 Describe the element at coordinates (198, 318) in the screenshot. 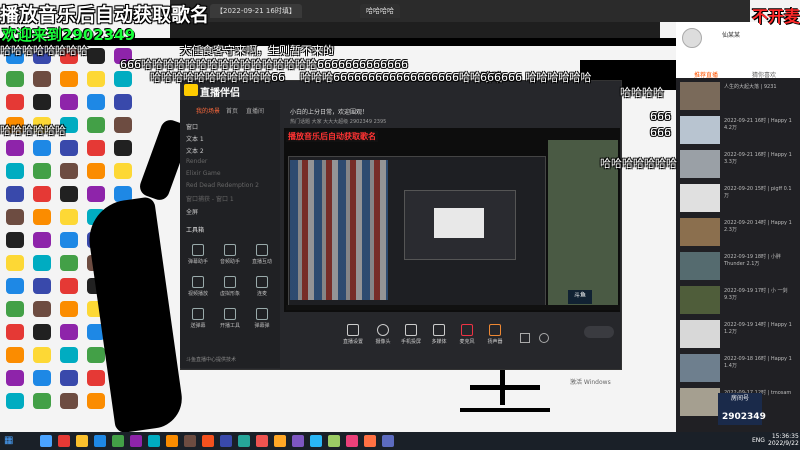

I see `tool-send-danmaku: 送弹幕` at that location.